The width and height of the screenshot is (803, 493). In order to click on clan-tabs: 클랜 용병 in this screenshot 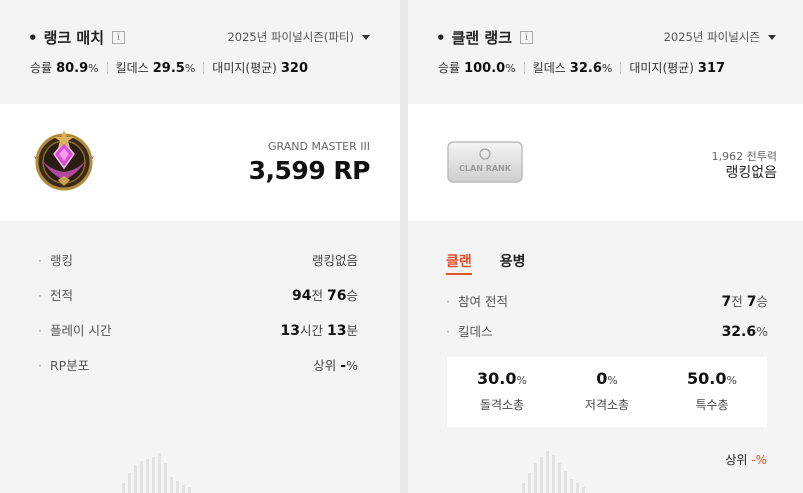, I will do `click(486, 263)`.